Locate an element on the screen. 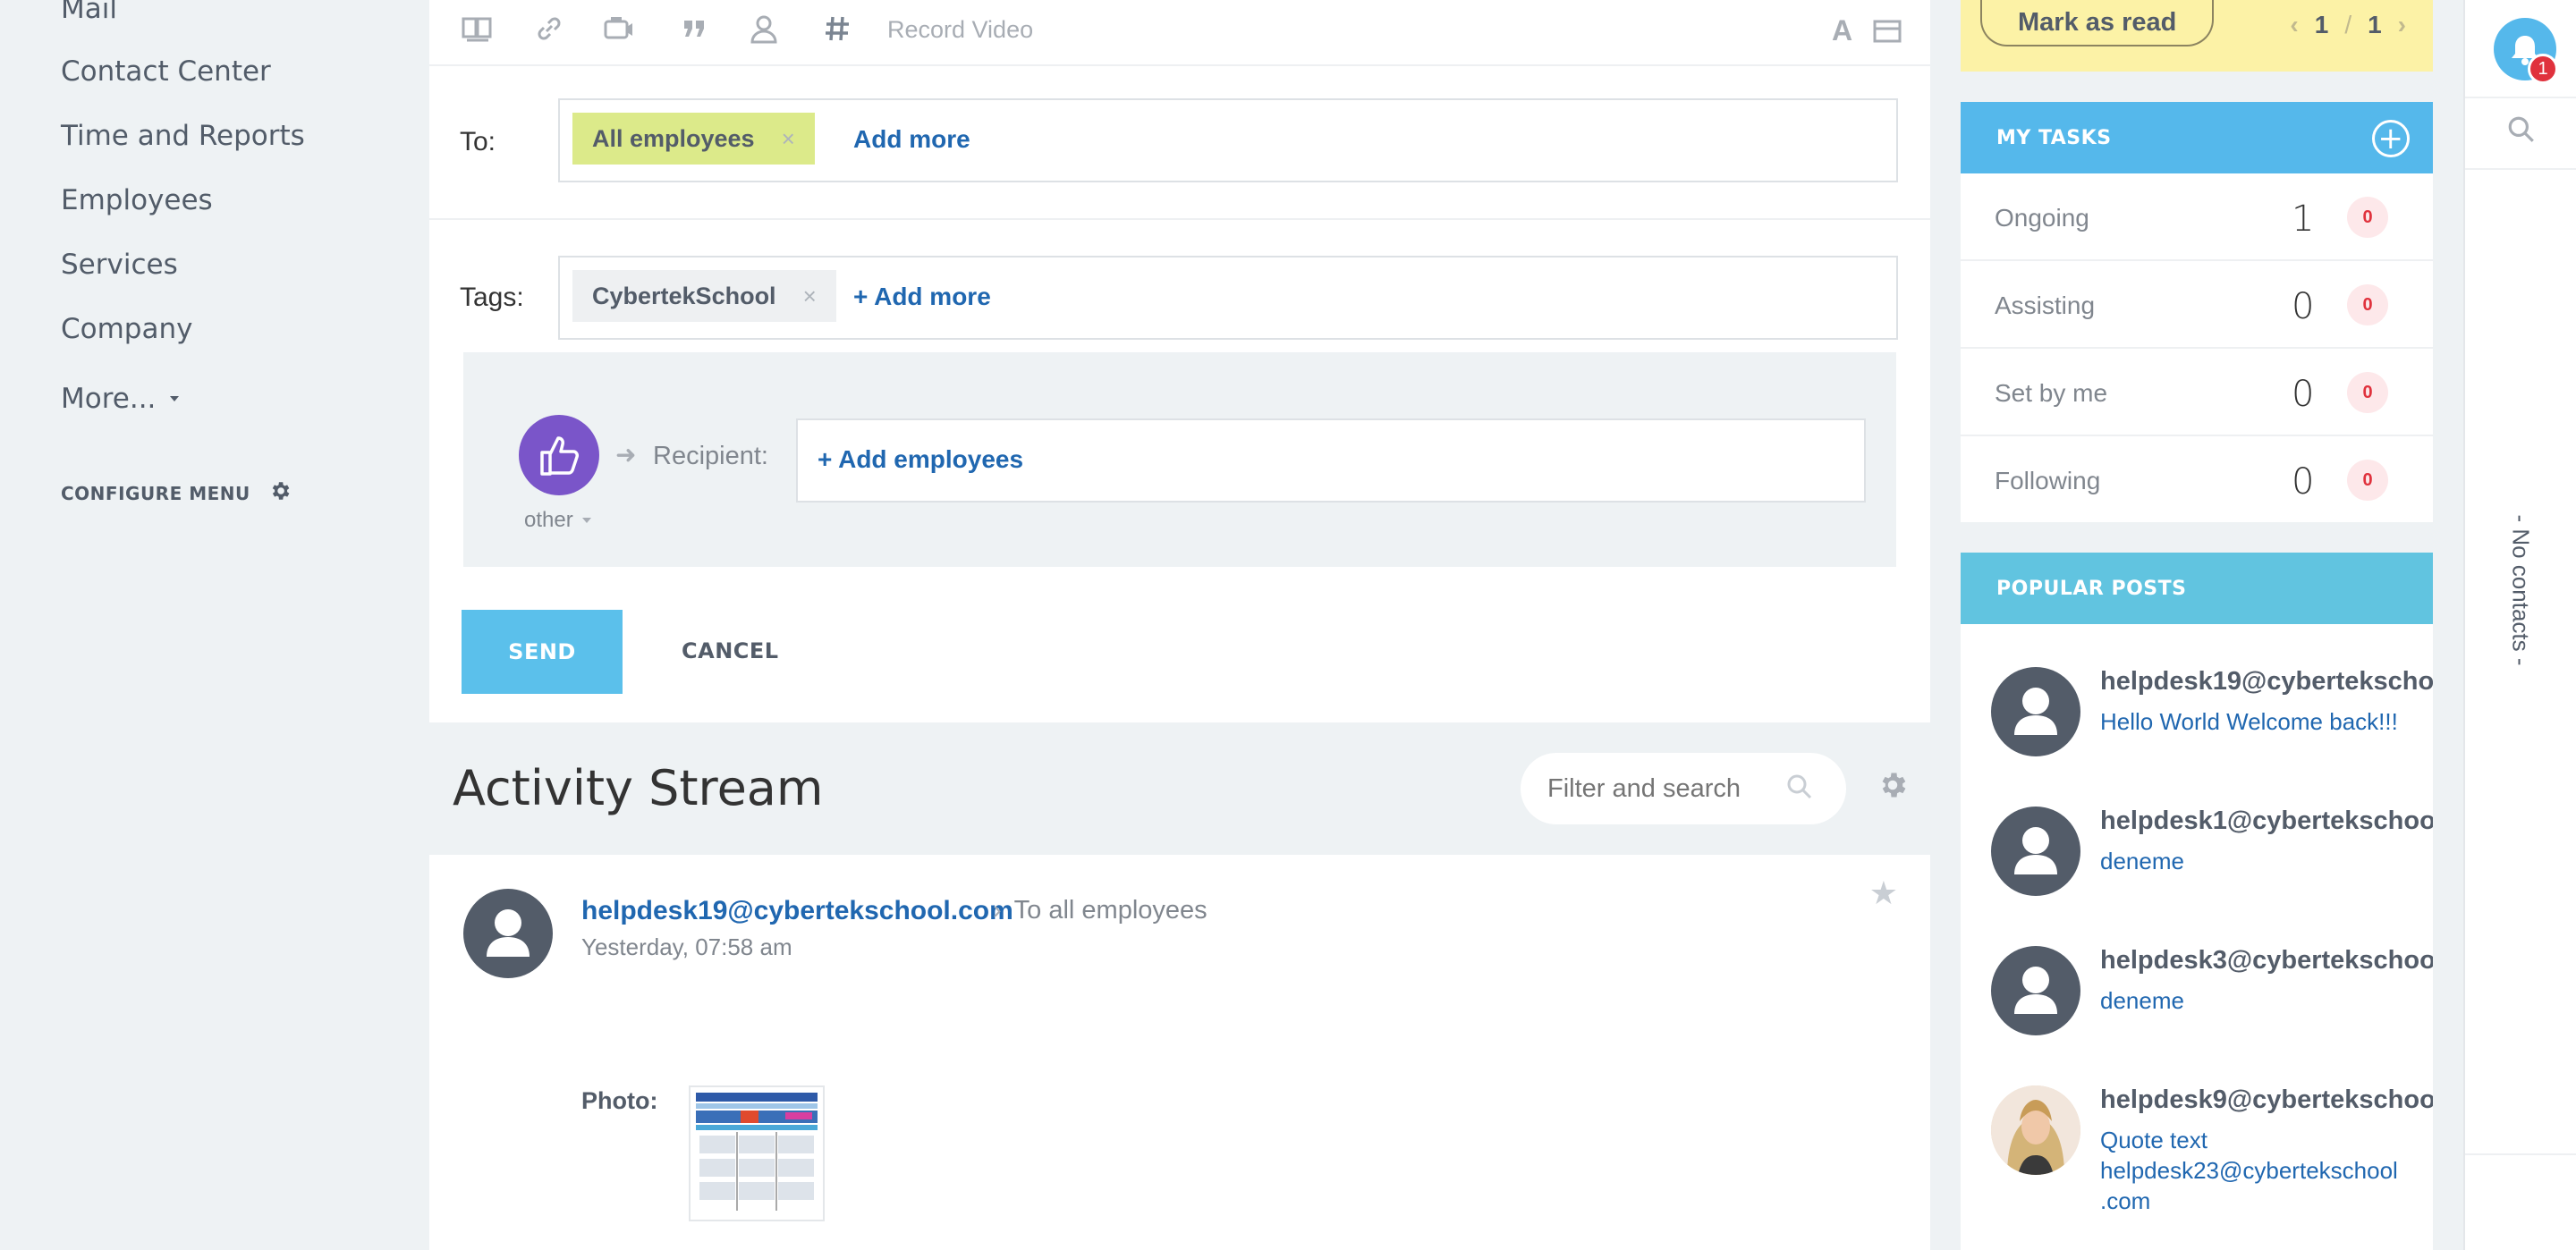  popular-post-author: helpdesk19@cybertekschool.com is located at coordinates (2266, 682).